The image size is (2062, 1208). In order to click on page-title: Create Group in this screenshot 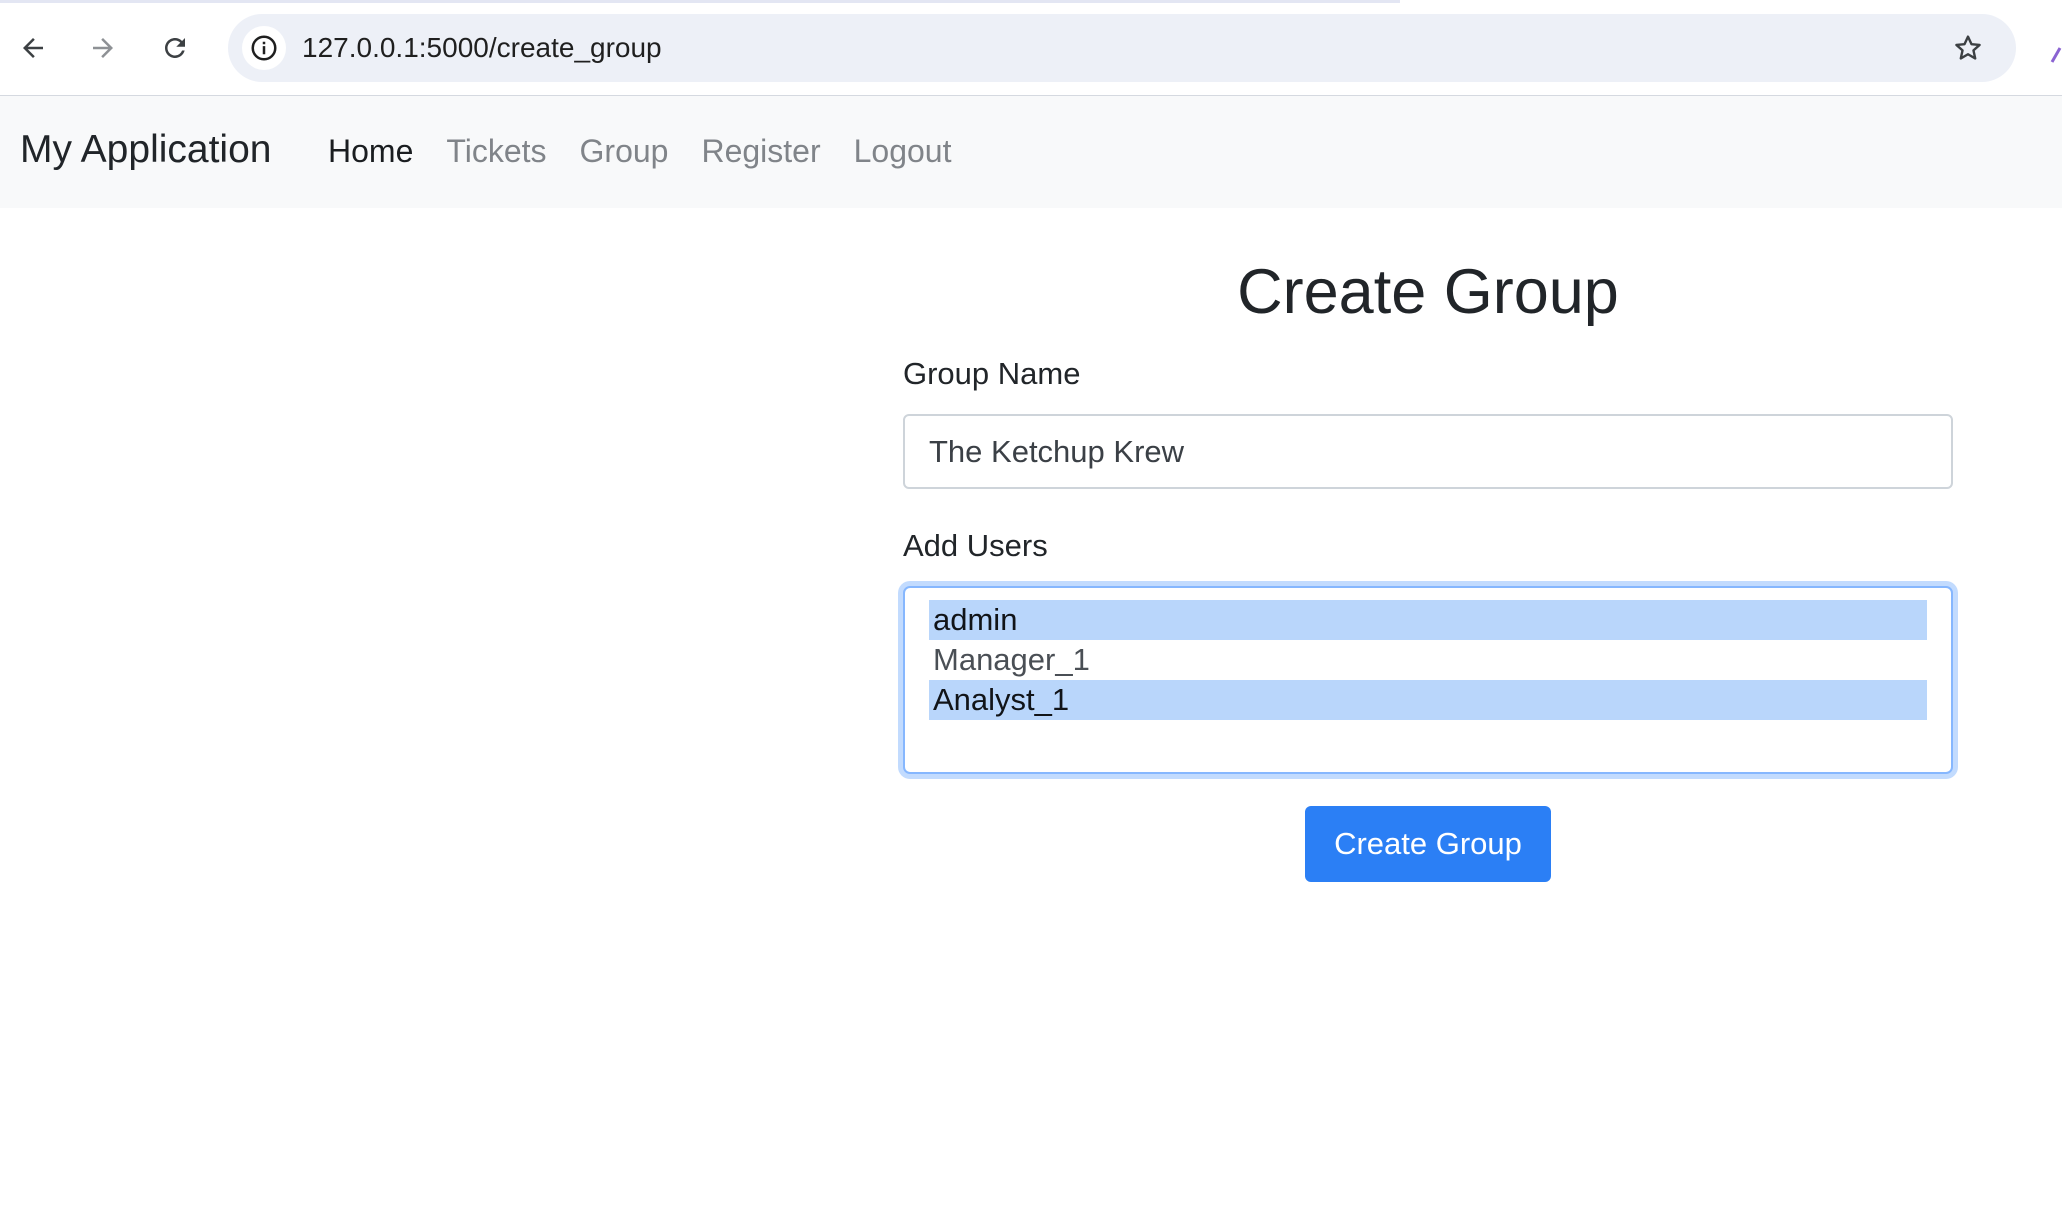, I will do `click(1428, 292)`.